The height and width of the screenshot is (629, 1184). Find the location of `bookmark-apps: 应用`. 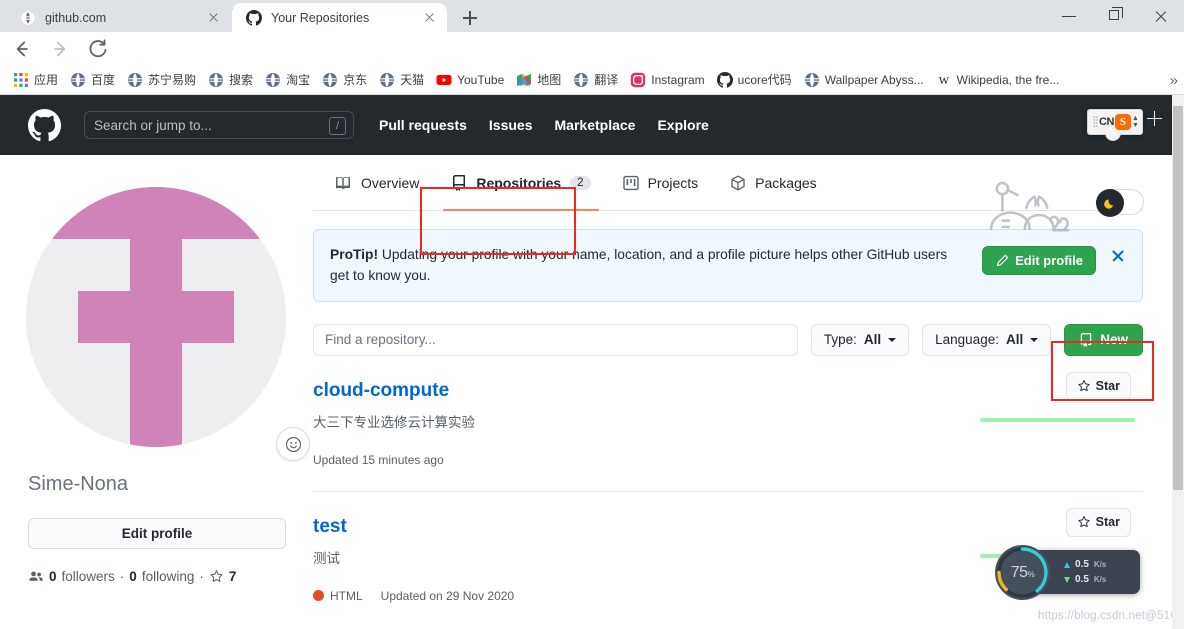

bookmark-apps: 应用 is located at coordinates (35, 79).